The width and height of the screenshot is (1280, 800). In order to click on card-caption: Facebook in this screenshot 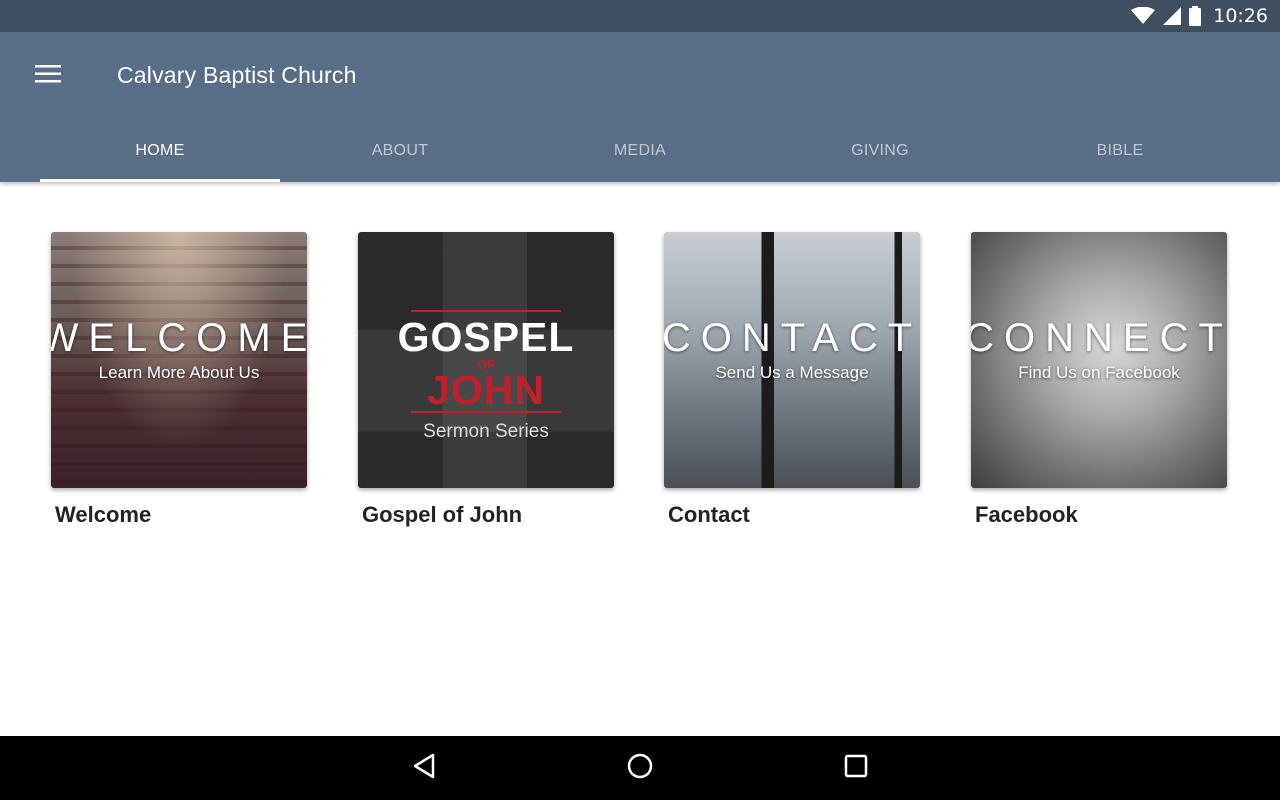, I will do `click(1026, 514)`.